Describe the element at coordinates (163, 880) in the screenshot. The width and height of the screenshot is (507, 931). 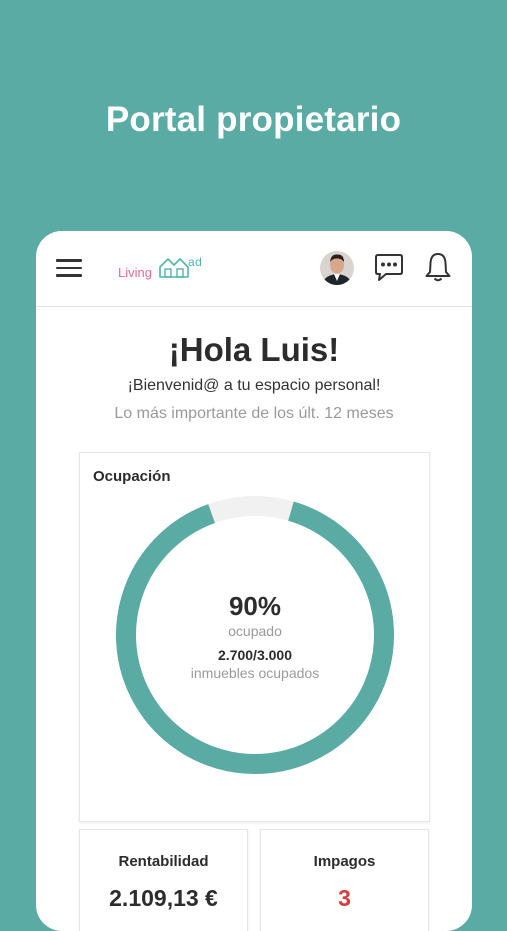
I see `rentabilidad-card: Rentabilidad 2.109,13 €` at that location.